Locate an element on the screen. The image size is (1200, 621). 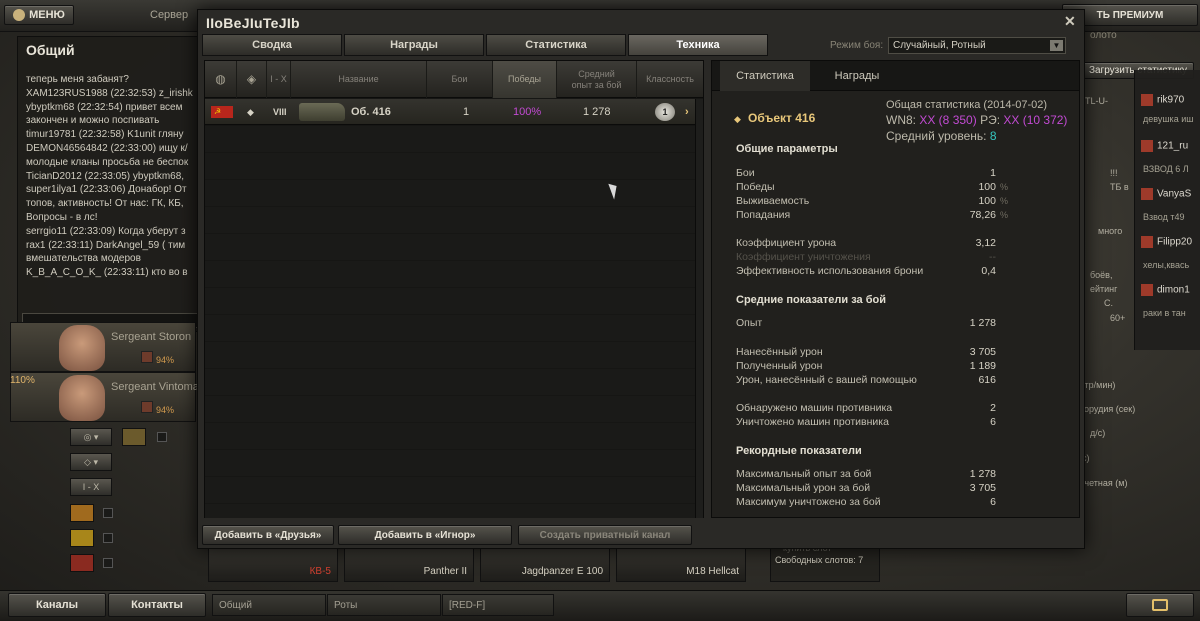
stats-tabbar: Статистика Награды is located at coordinates (895, 76).